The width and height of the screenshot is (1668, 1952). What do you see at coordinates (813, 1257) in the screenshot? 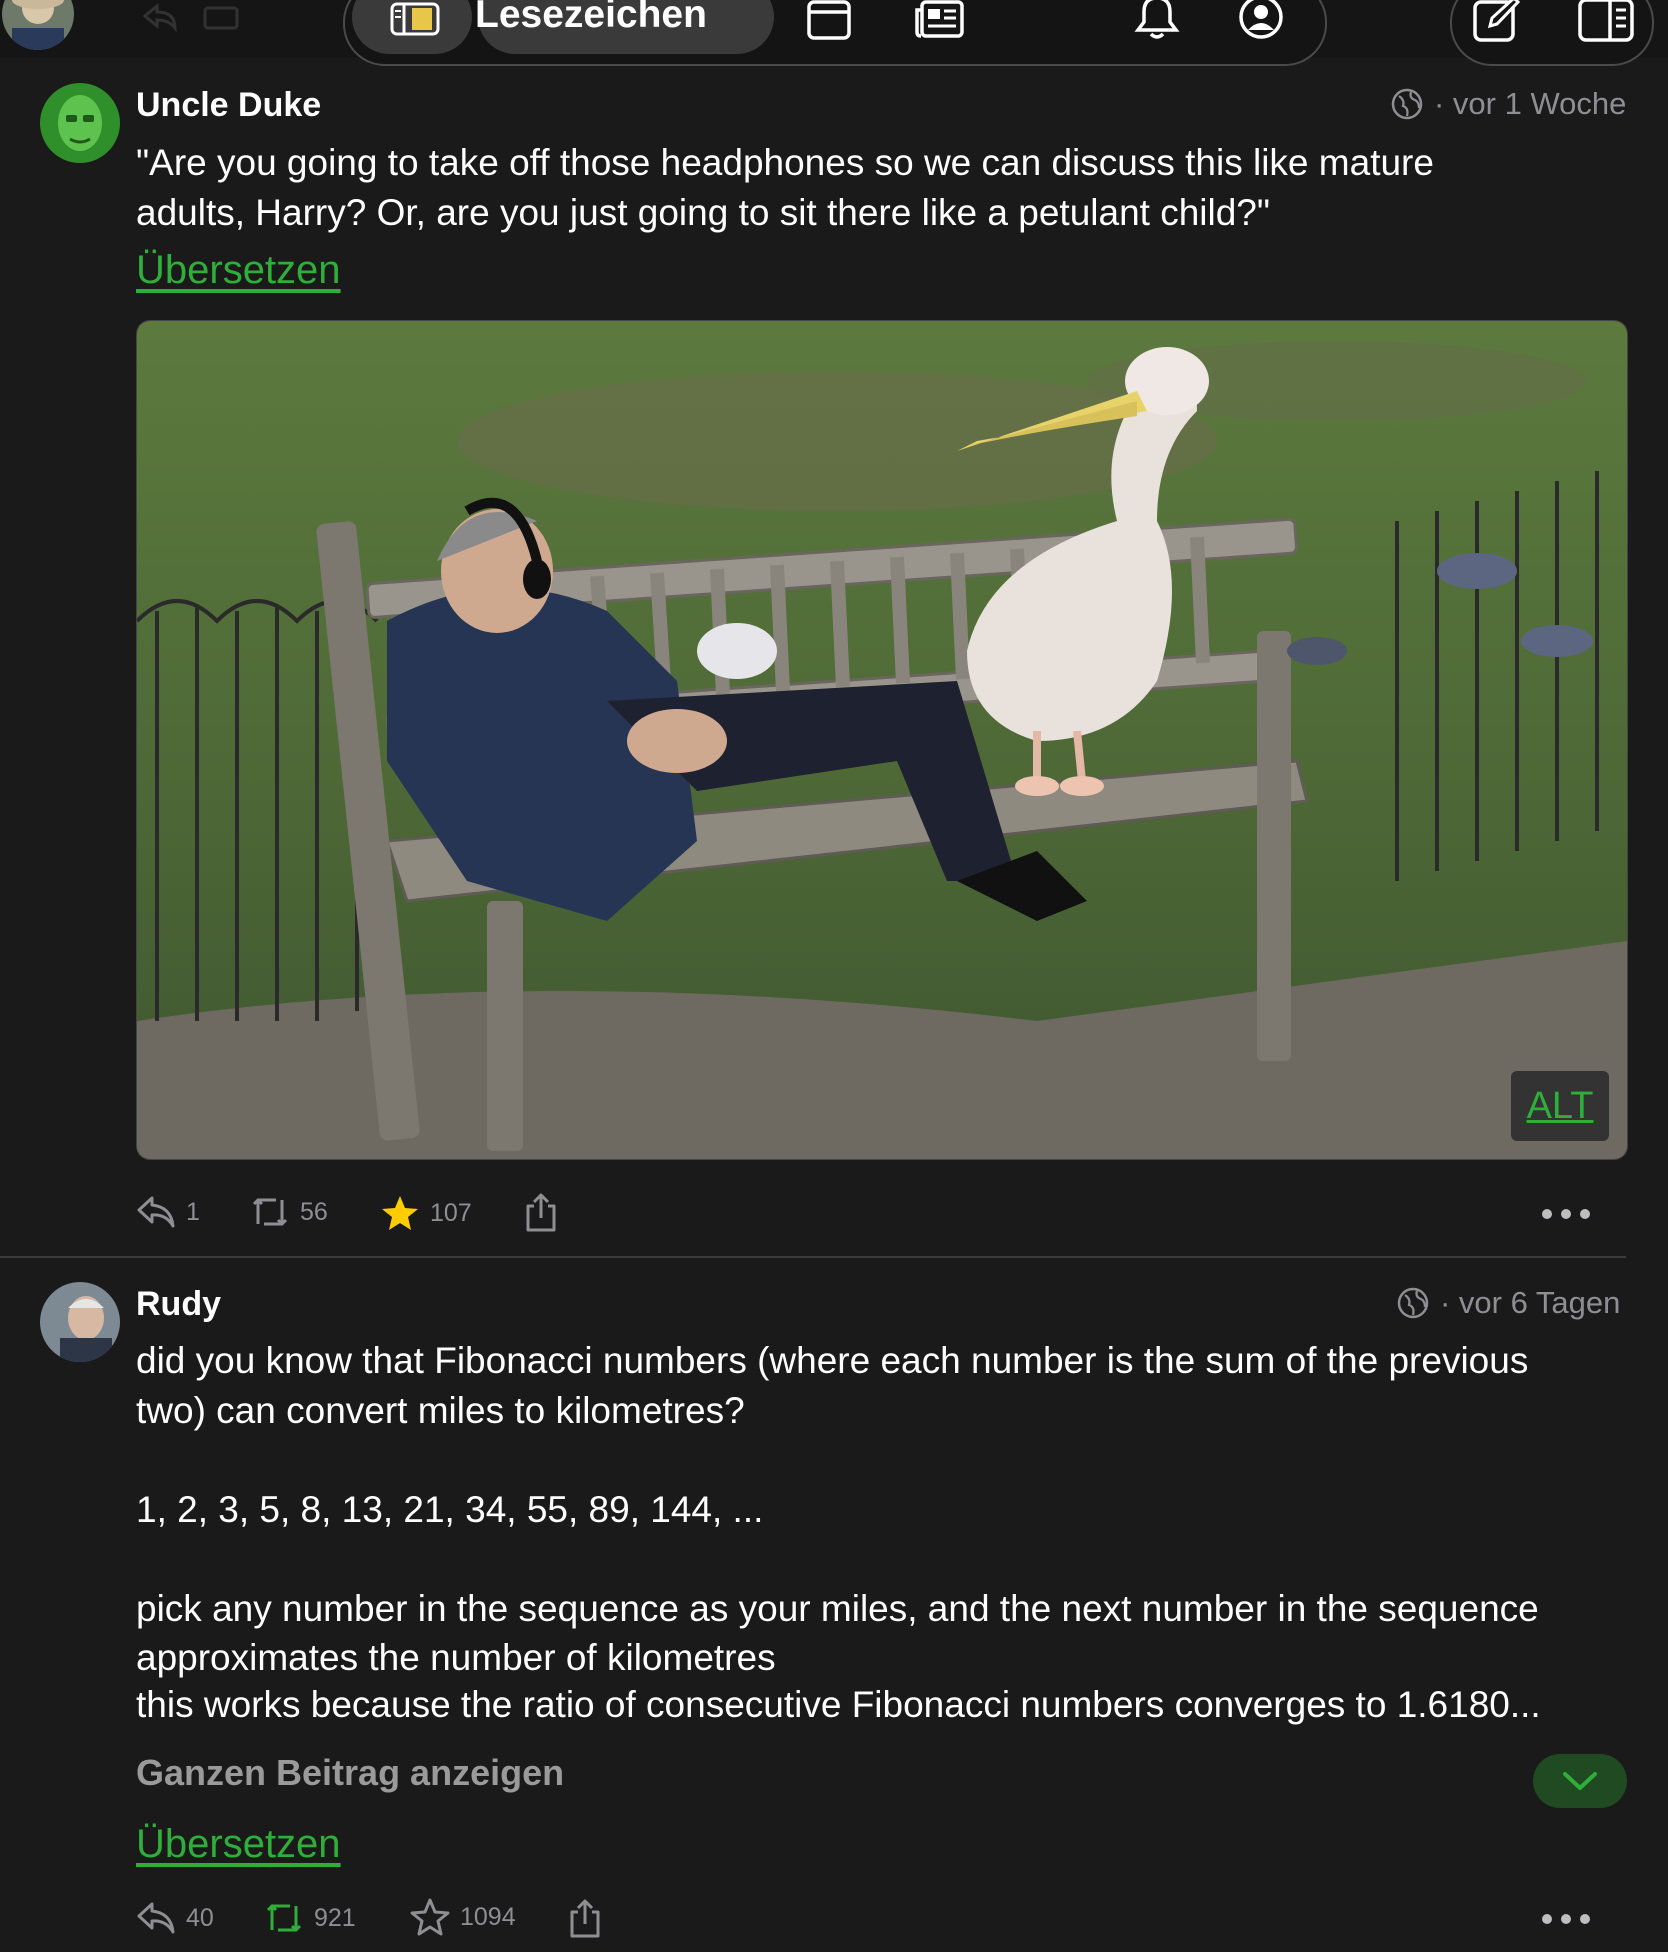
I see `post-divider` at bounding box center [813, 1257].